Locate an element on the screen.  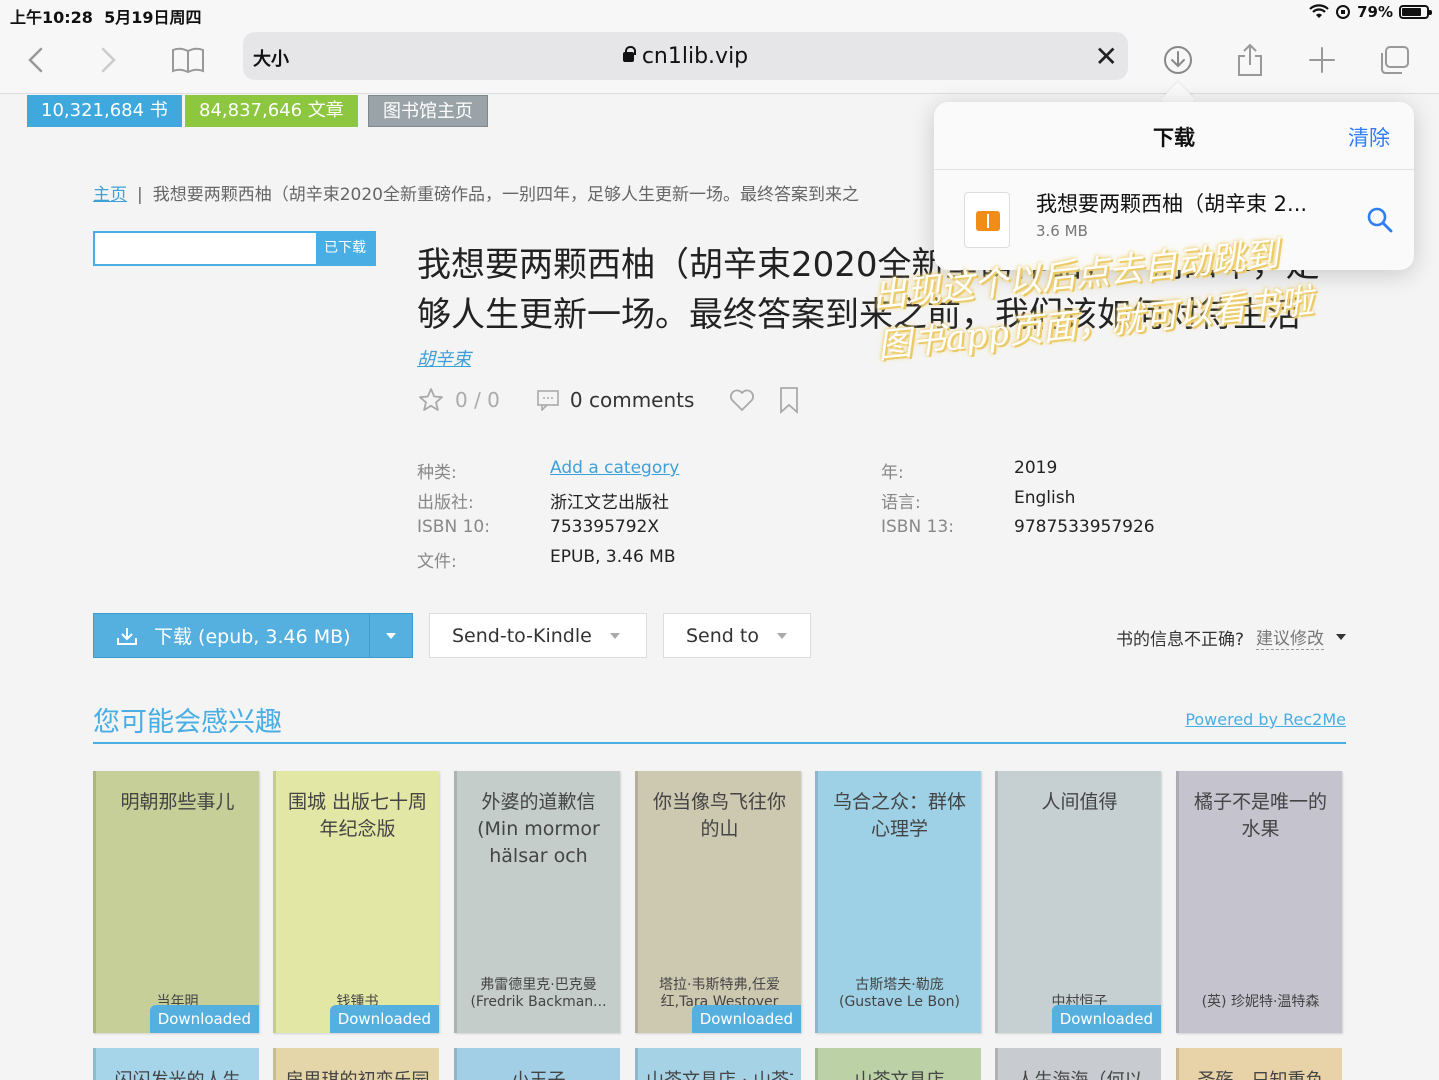
new-tab-icon is located at coordinates (1322, 60).